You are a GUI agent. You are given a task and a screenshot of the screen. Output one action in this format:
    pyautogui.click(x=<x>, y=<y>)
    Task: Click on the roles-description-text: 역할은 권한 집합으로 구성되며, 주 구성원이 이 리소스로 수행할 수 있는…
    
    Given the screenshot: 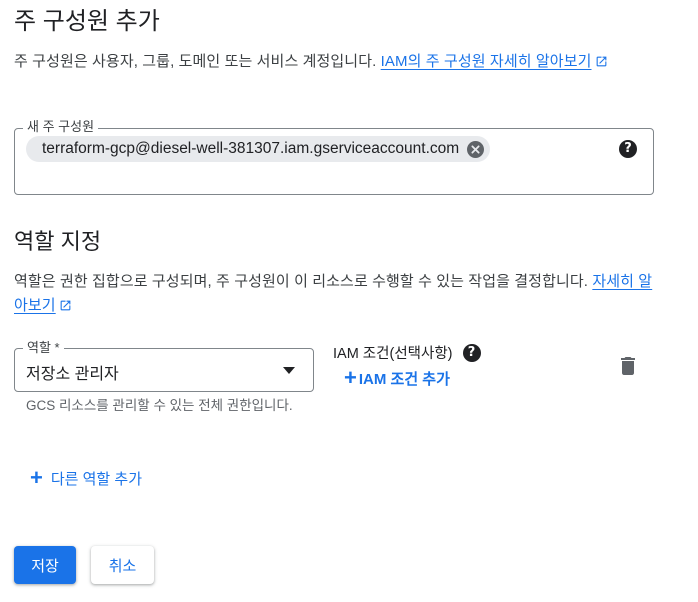 What is the action you would take?
    pyautogui.click(x=303, y=281)
    